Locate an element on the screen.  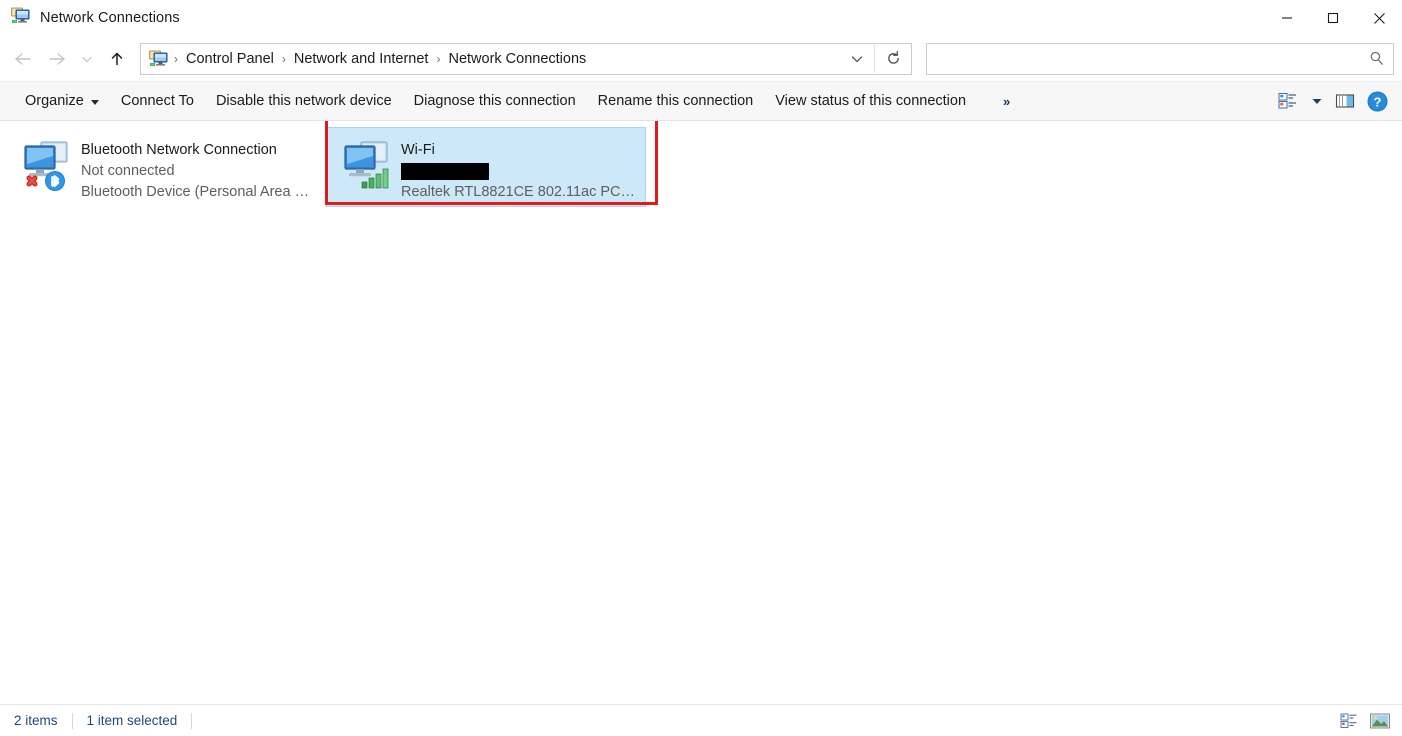
rename-connection-button: Rename this connection is located at coordinates (676, 101).